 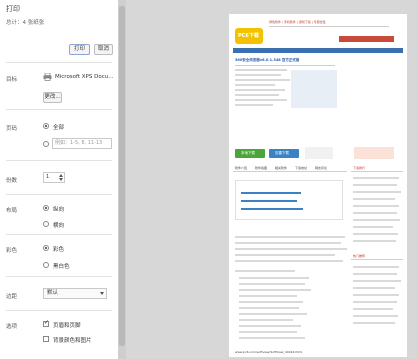 I want to click on search-bar, so click(x=366, y=39).